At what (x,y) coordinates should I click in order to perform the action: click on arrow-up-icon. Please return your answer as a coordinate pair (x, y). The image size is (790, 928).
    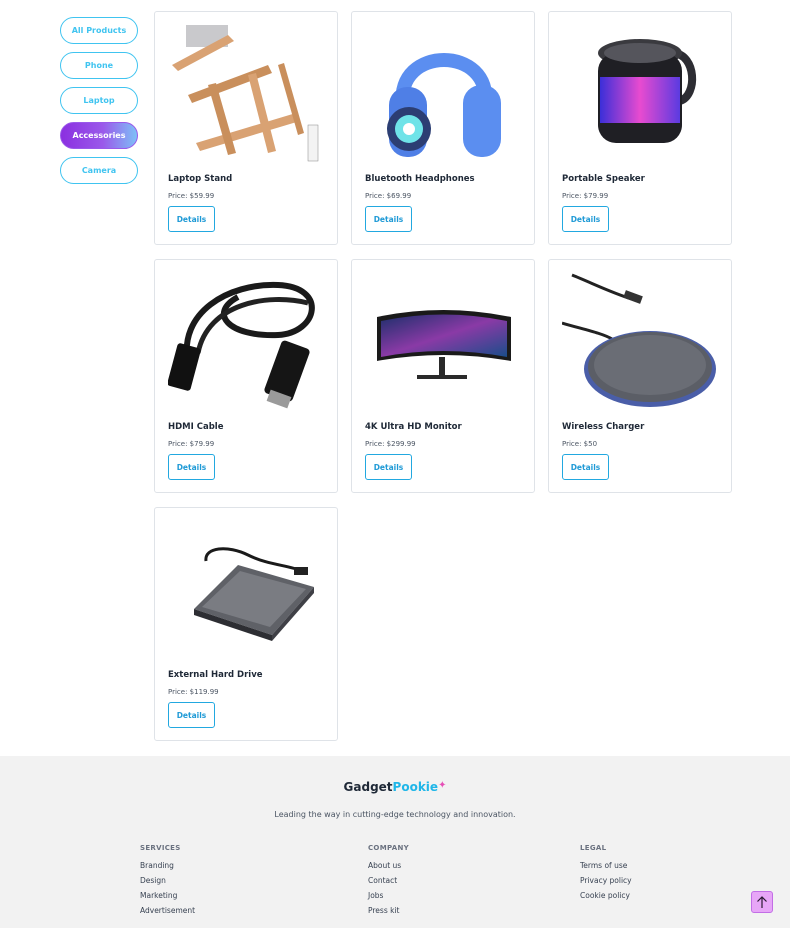
    Looking at the image, I should click on (762, 902).